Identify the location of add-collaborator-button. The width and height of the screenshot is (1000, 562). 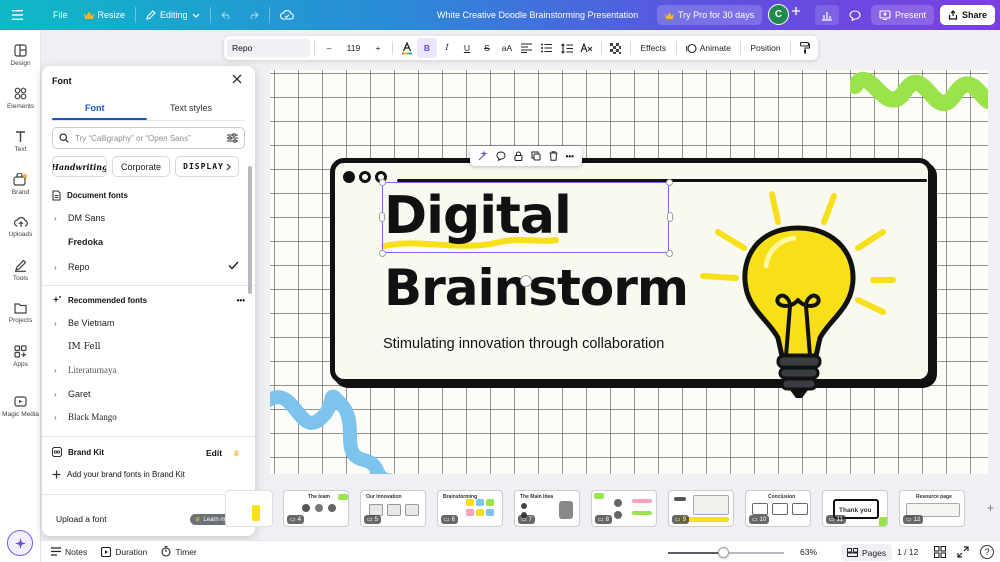
(796, 11).